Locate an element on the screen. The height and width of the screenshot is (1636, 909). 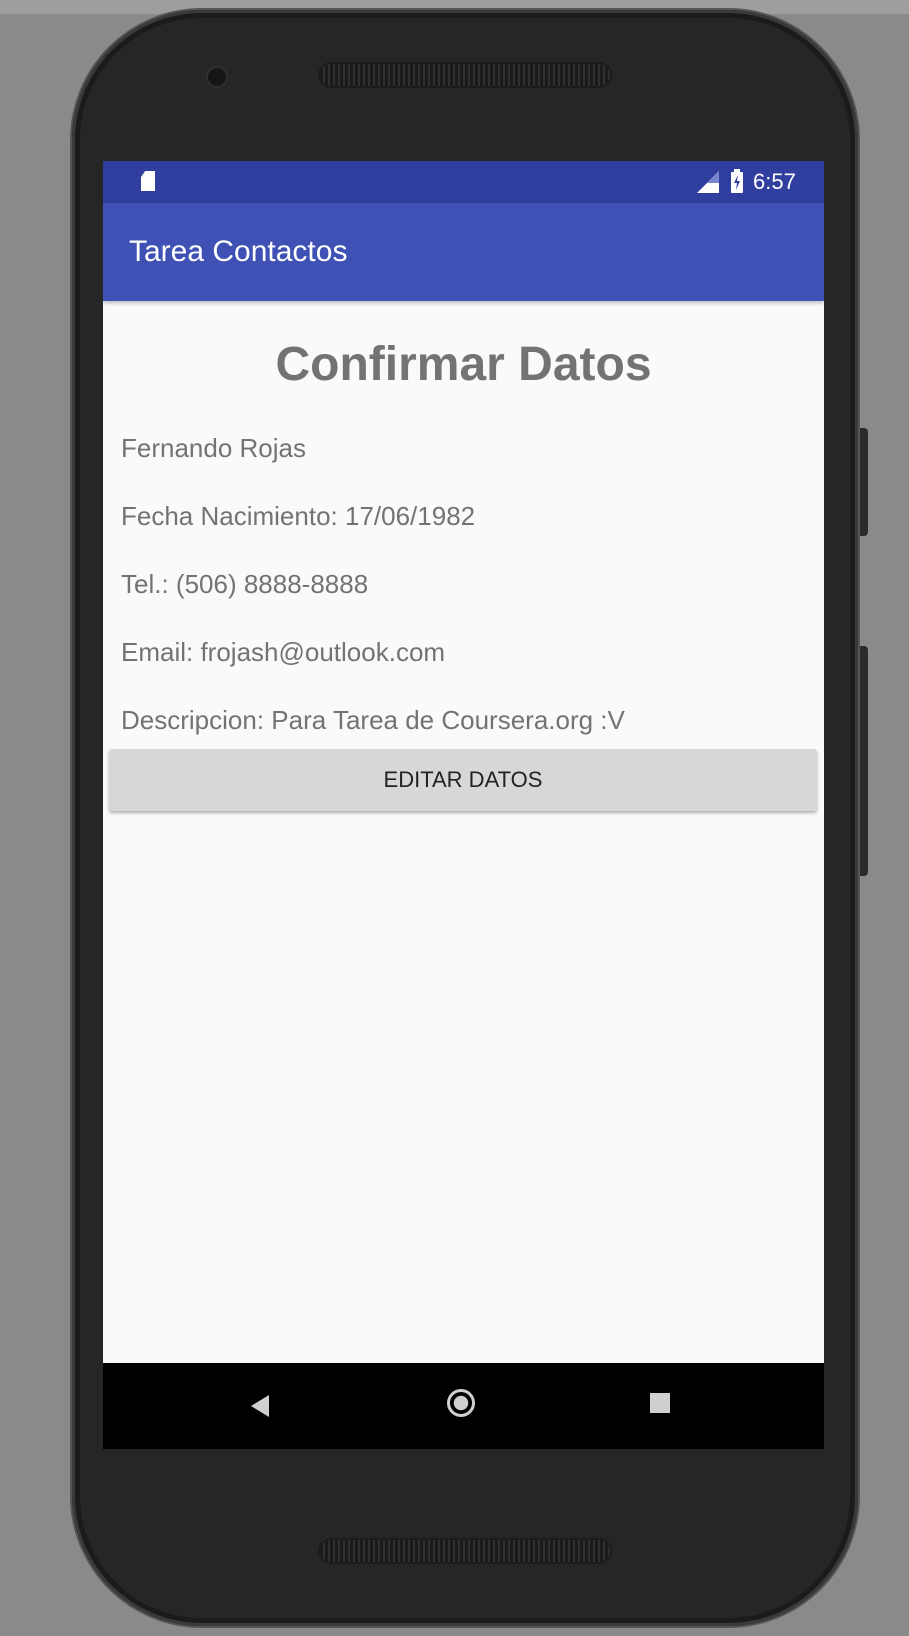
power-button is located at coordinates (864, 482).